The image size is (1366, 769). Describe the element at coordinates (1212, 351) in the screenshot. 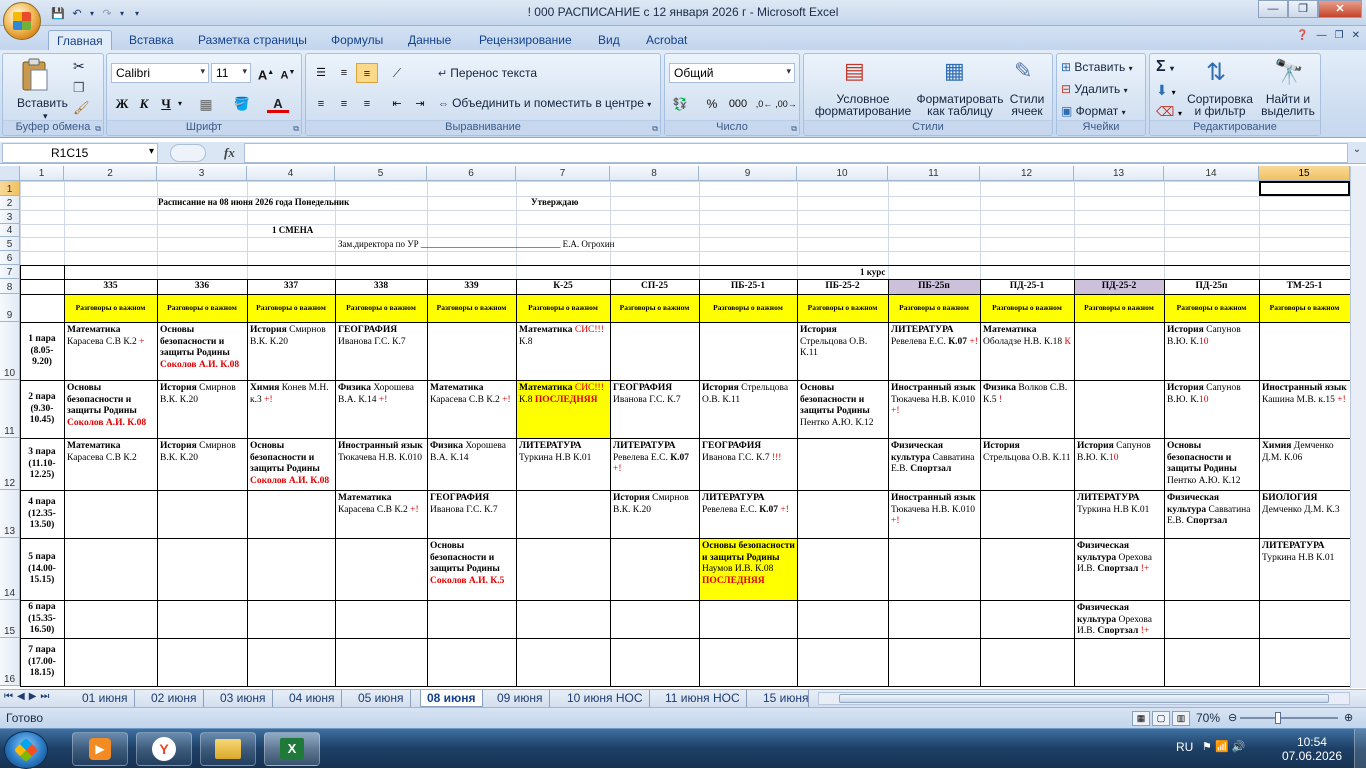

I see `lesson-cell: История Сапунов В.Ю. К.10` at that location.